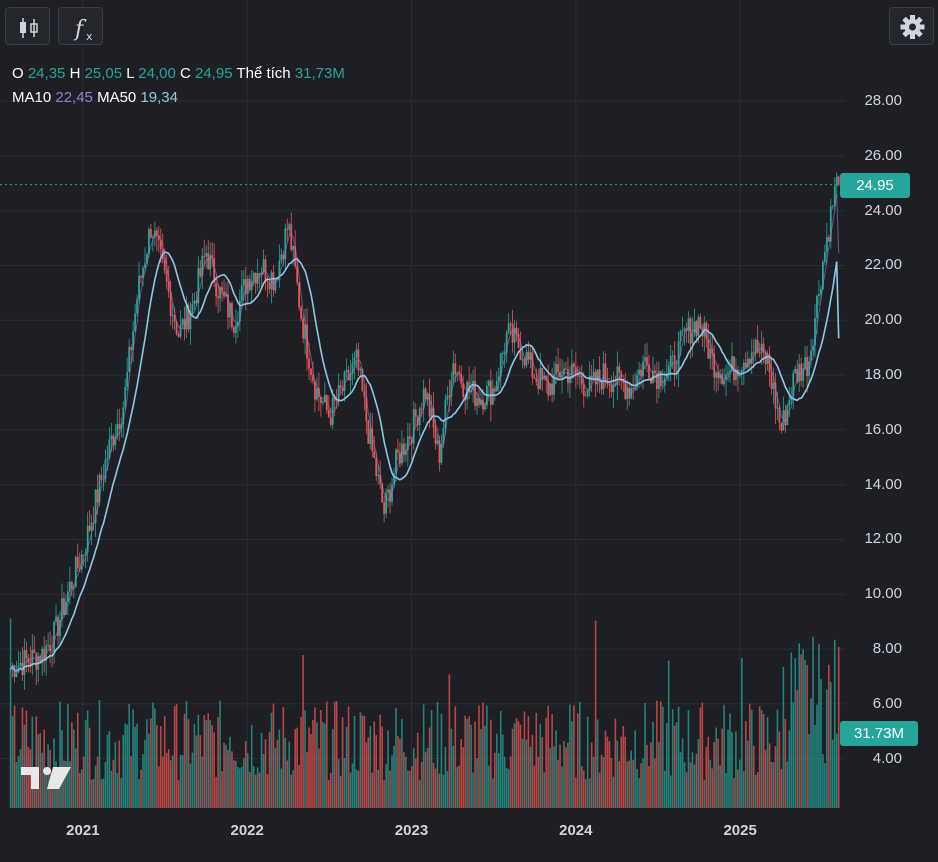 This screenshot has height=862, width=938. I want to click on indicators-button: f x, so click(80, 26).